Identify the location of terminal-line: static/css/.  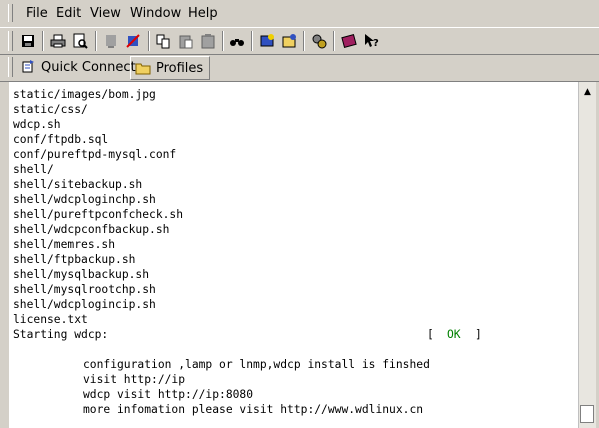
(50, 109).